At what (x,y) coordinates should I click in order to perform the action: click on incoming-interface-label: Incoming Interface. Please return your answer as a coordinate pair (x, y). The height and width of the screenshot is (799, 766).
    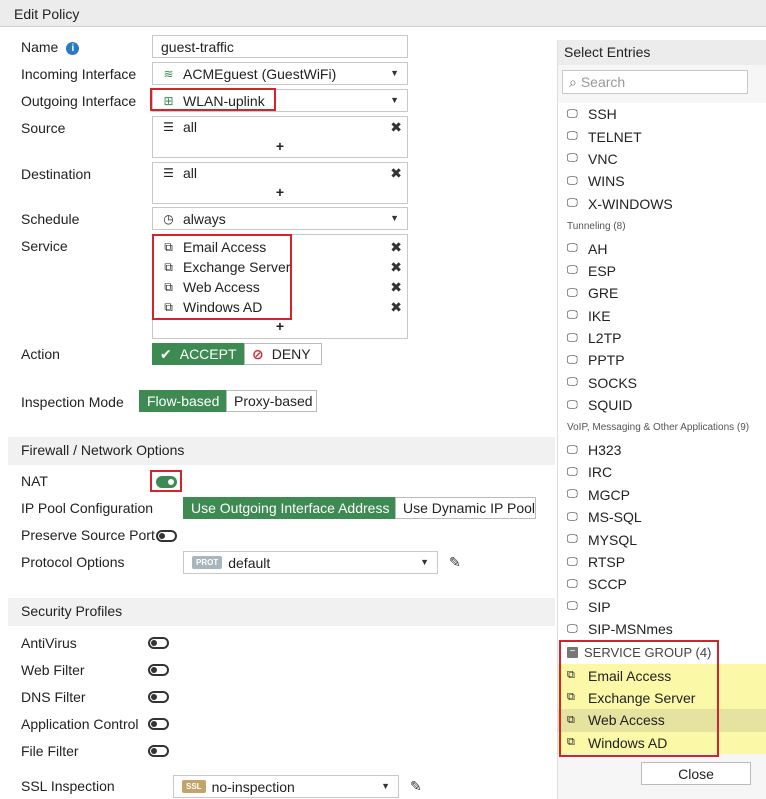
    Looking at the image, I should click on (79, 74).